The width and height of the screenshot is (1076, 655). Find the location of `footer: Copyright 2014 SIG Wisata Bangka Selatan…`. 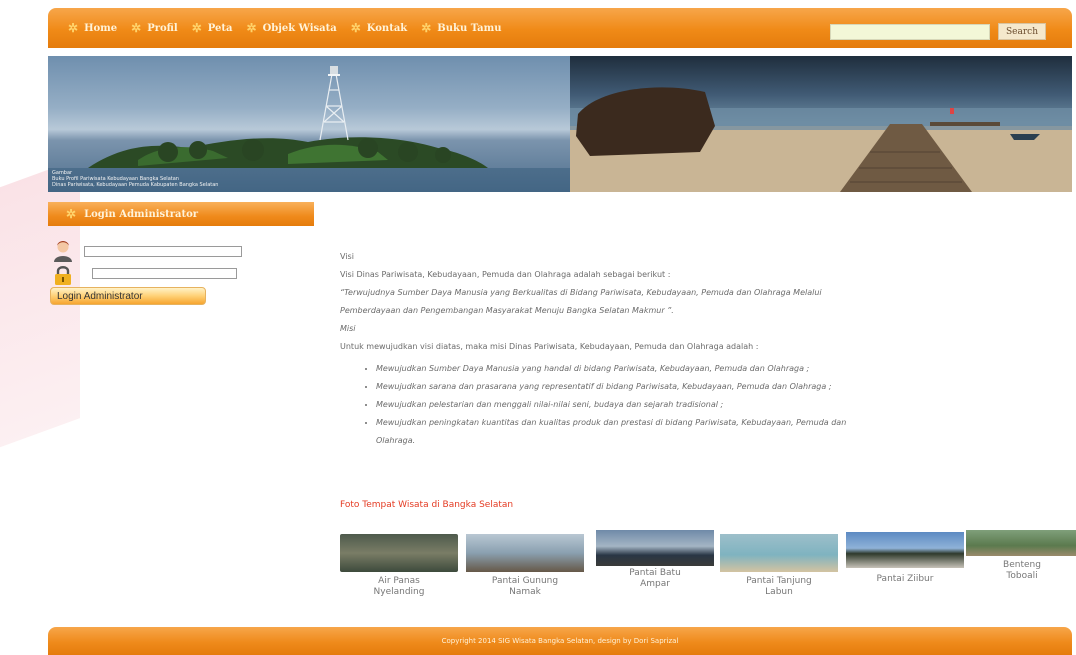

footer: Copyright 2014 SIG Wisata Bangka Selatan… is located at coordinates (560, 641).